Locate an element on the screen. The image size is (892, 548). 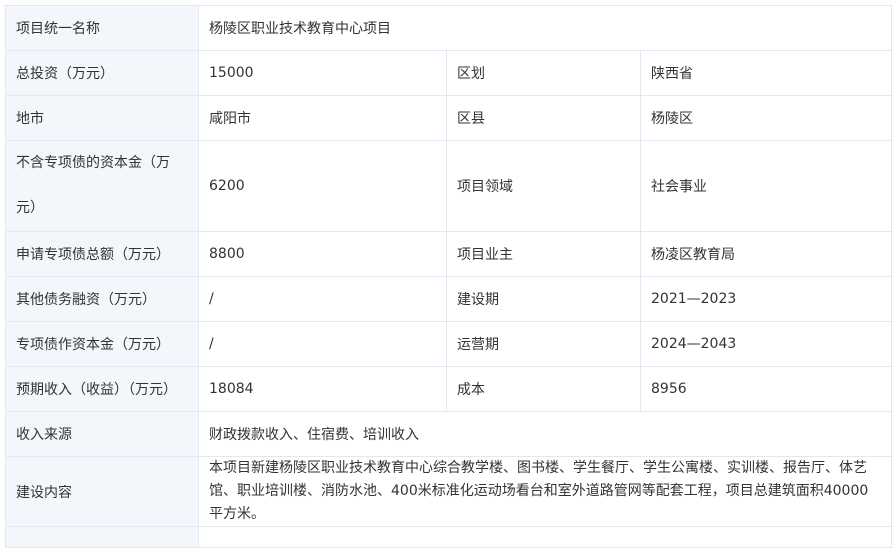
label-expected-income: 预期收入（收益）（万元） is located at coordinates (102, 389).